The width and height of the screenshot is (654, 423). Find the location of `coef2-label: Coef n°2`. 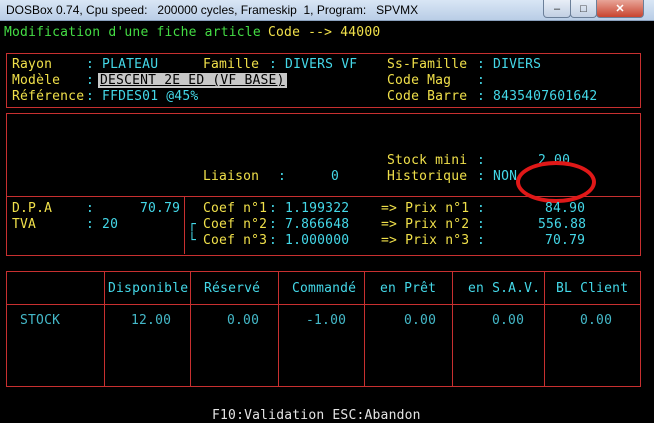

coef2-label: Coef n°2 is located at coordinates (235, 224).